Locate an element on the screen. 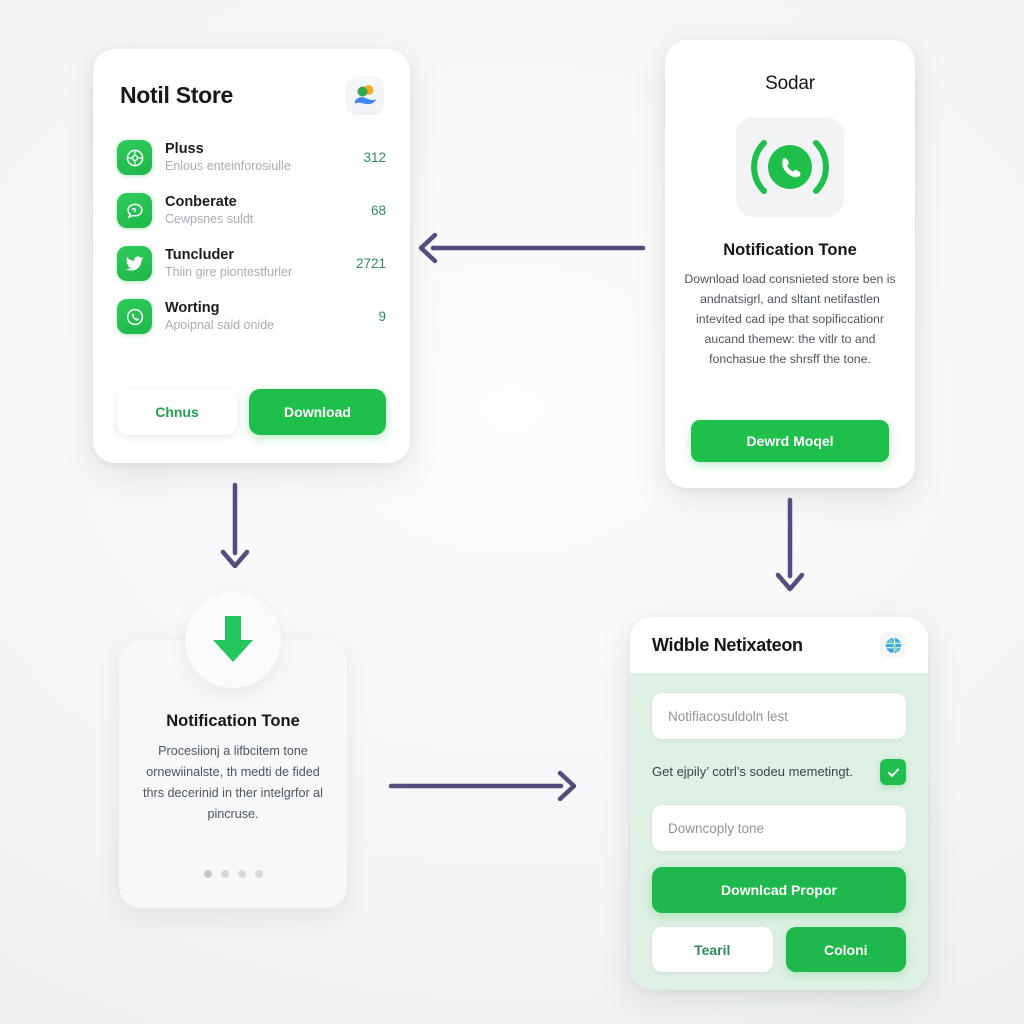  pagination-dots is located at coordinates (233, 874).